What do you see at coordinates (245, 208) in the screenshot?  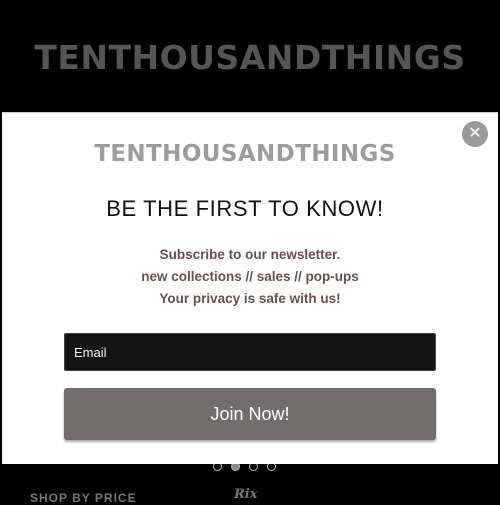 I see `modal-headline: BE THE FIRST TO KNOW!` at bounding box center [245, 208].